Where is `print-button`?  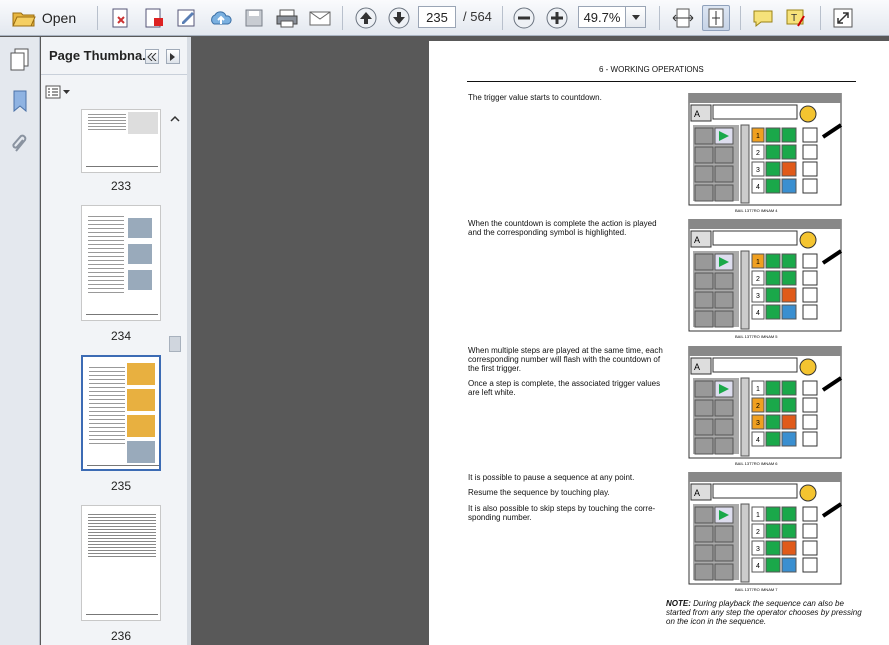 print-button is located at coordinates (287, 18).